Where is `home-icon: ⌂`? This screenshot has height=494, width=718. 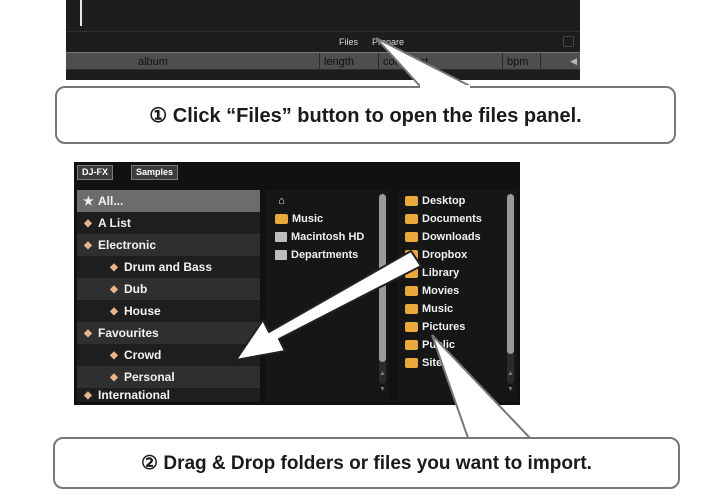
home-icon: ⌂ is located at coordinates (281, 200).